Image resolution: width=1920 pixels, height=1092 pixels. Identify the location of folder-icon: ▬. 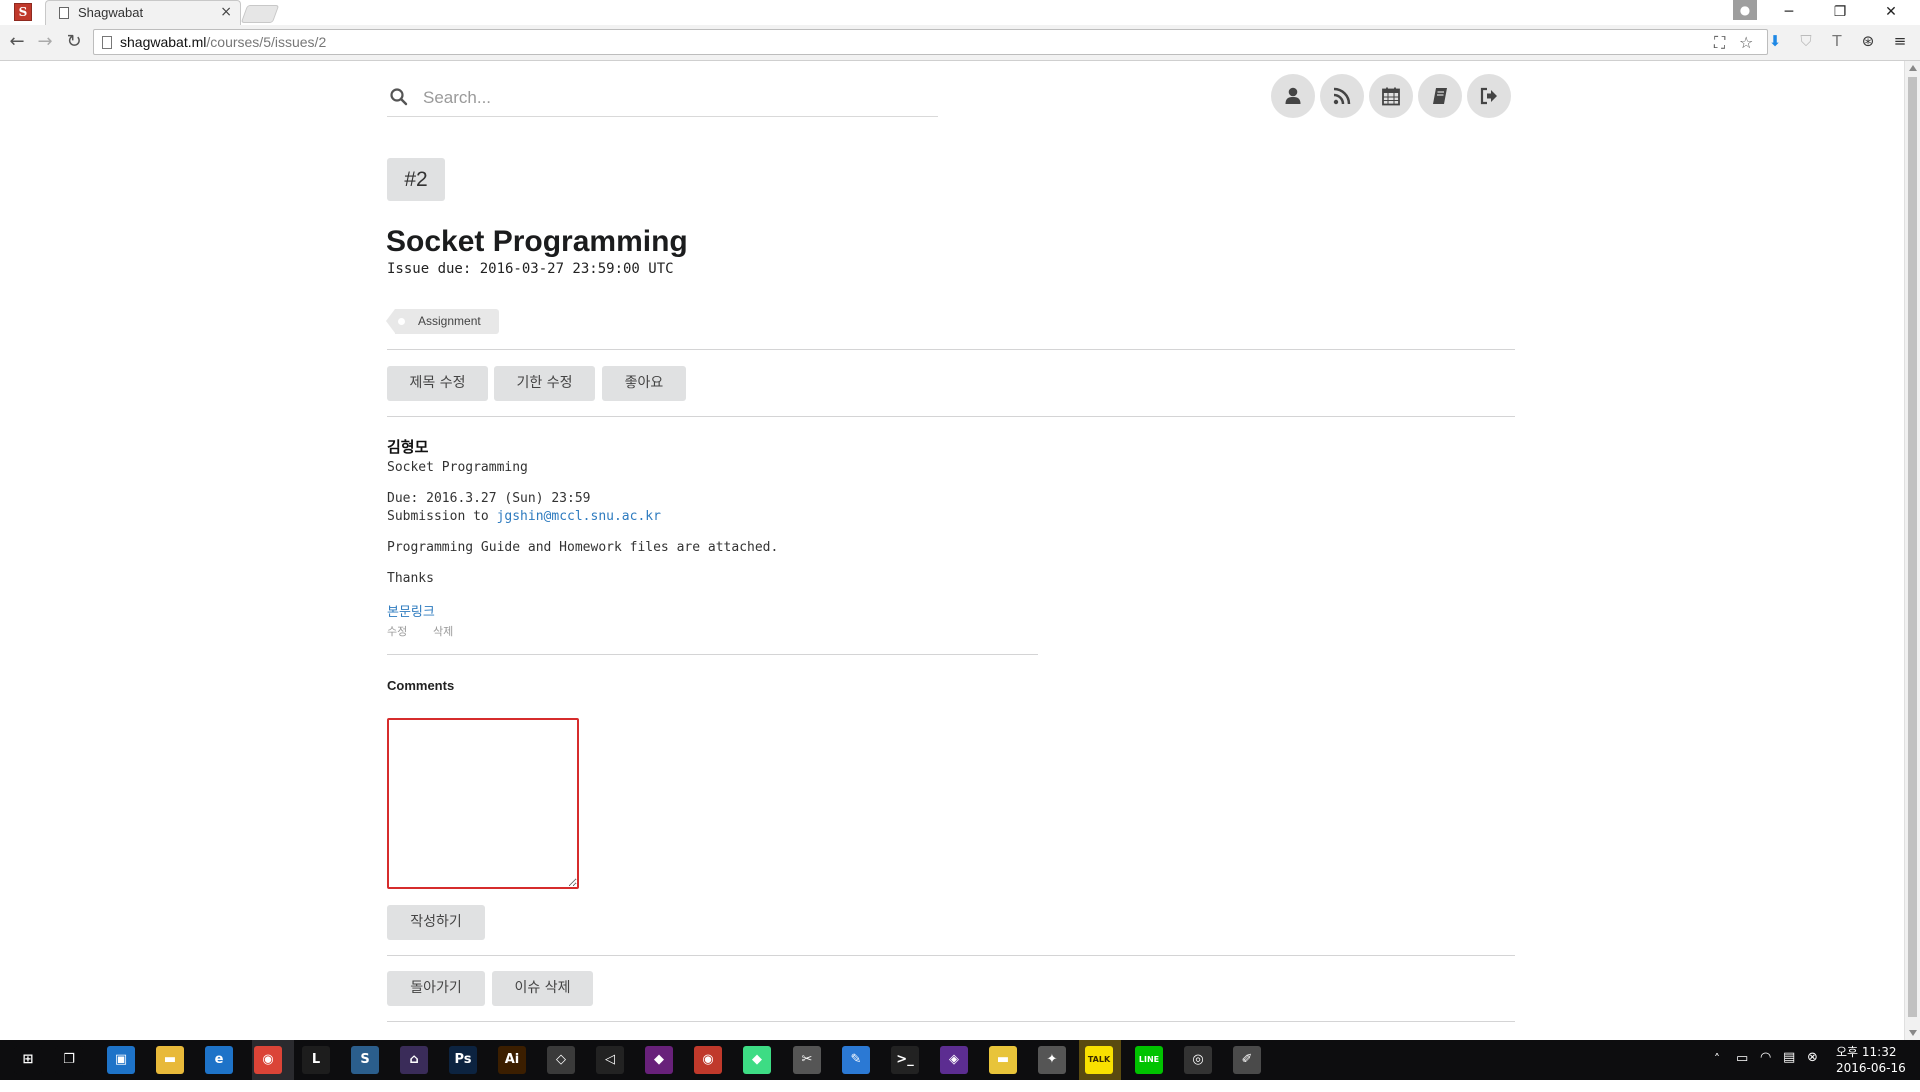
(1003, 1060).